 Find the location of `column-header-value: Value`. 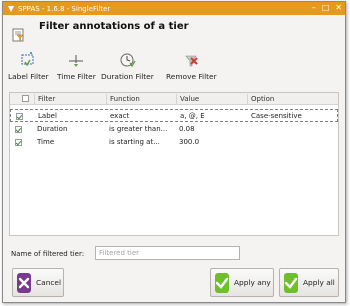

column-header-value: Value is located at coordinates (189, 99).